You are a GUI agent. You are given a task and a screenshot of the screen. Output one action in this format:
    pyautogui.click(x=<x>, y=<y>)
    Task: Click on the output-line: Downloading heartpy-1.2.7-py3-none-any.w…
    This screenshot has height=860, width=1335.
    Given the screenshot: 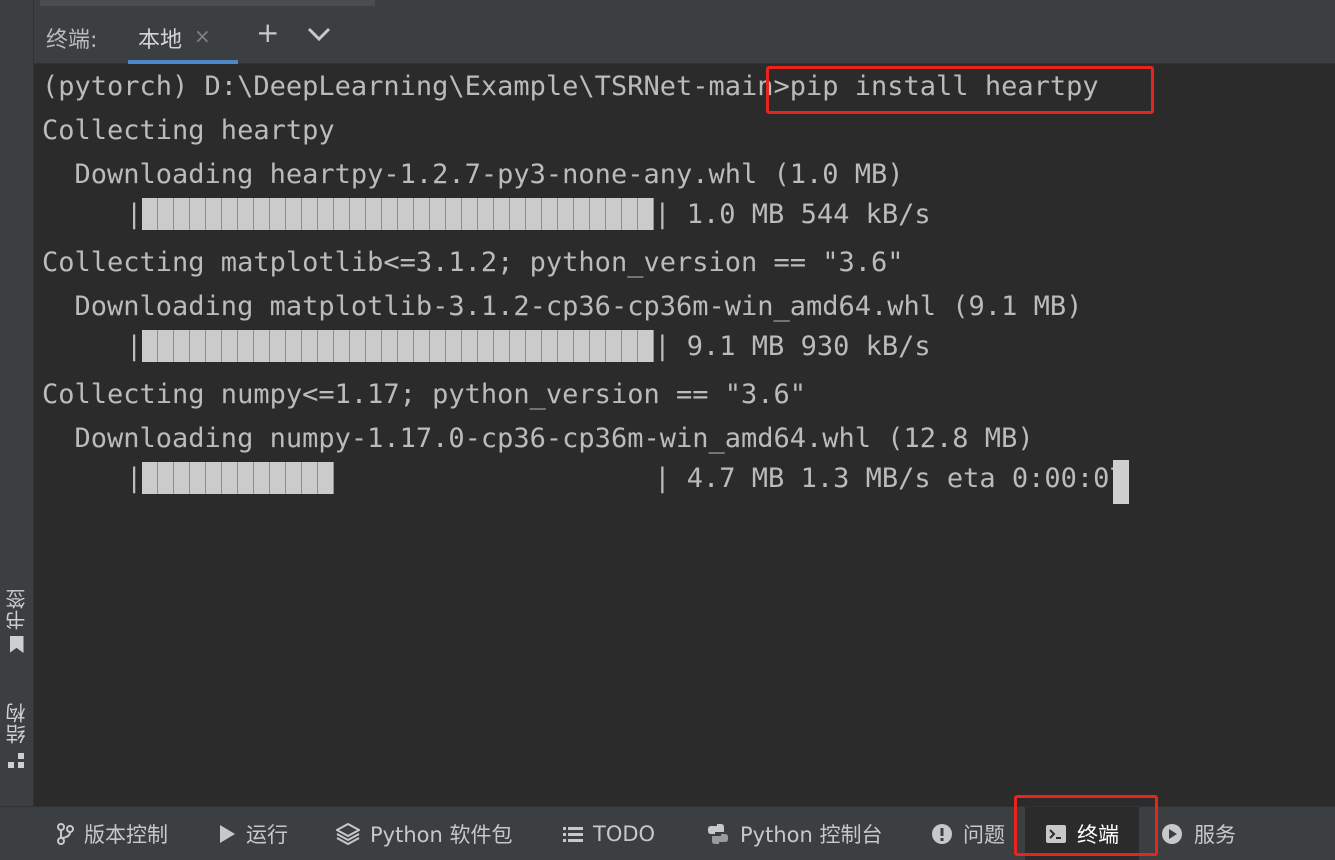 What is the action you would take?
    pyautogui.click(x=473, y=174)
    